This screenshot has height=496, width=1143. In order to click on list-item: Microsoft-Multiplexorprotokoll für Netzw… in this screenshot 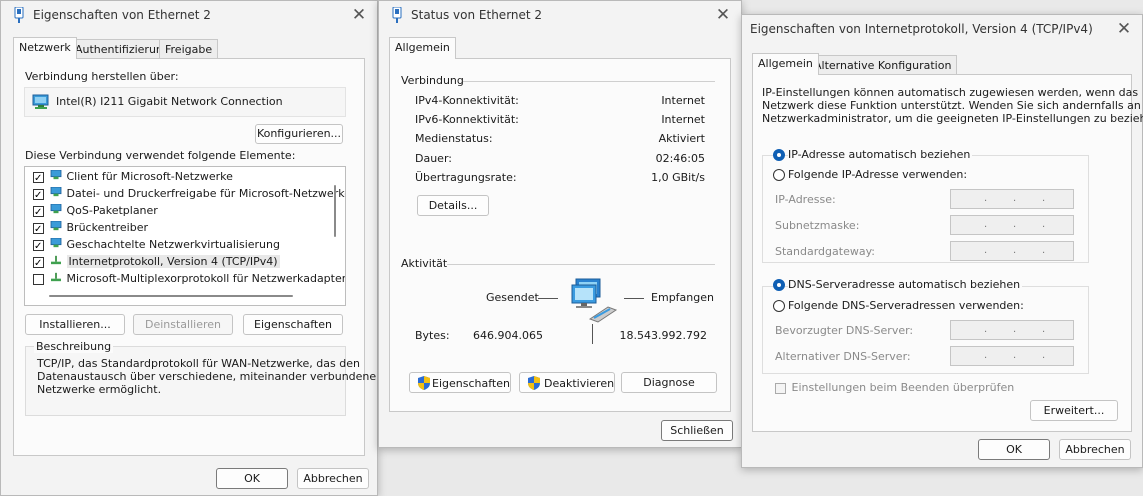, I will do `click(189, 278)`.